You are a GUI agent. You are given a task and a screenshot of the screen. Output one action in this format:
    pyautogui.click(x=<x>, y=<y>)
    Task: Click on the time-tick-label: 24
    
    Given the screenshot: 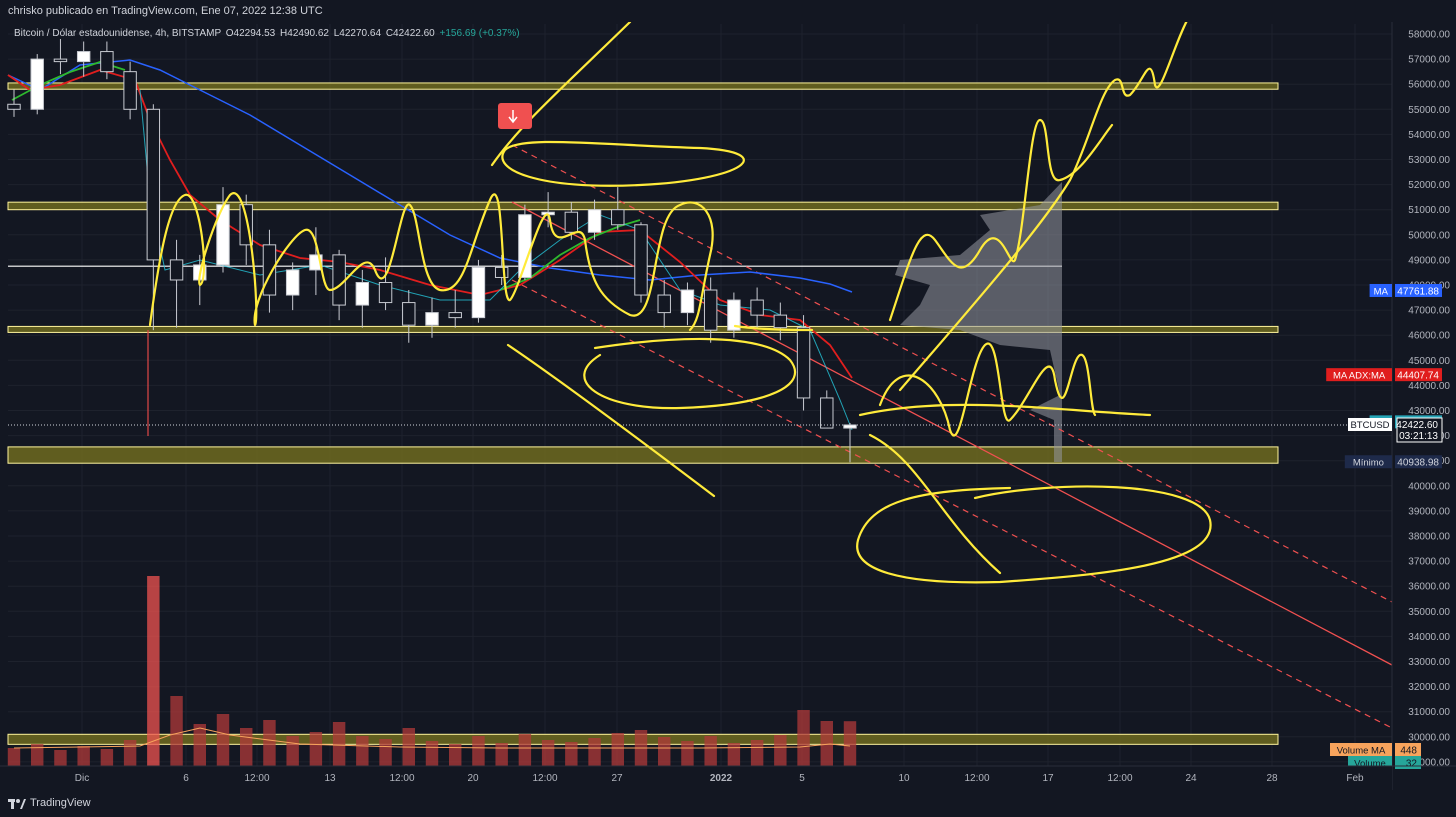 What is the action you would take?
    pyautogui.click(x=1191, y=778)
    